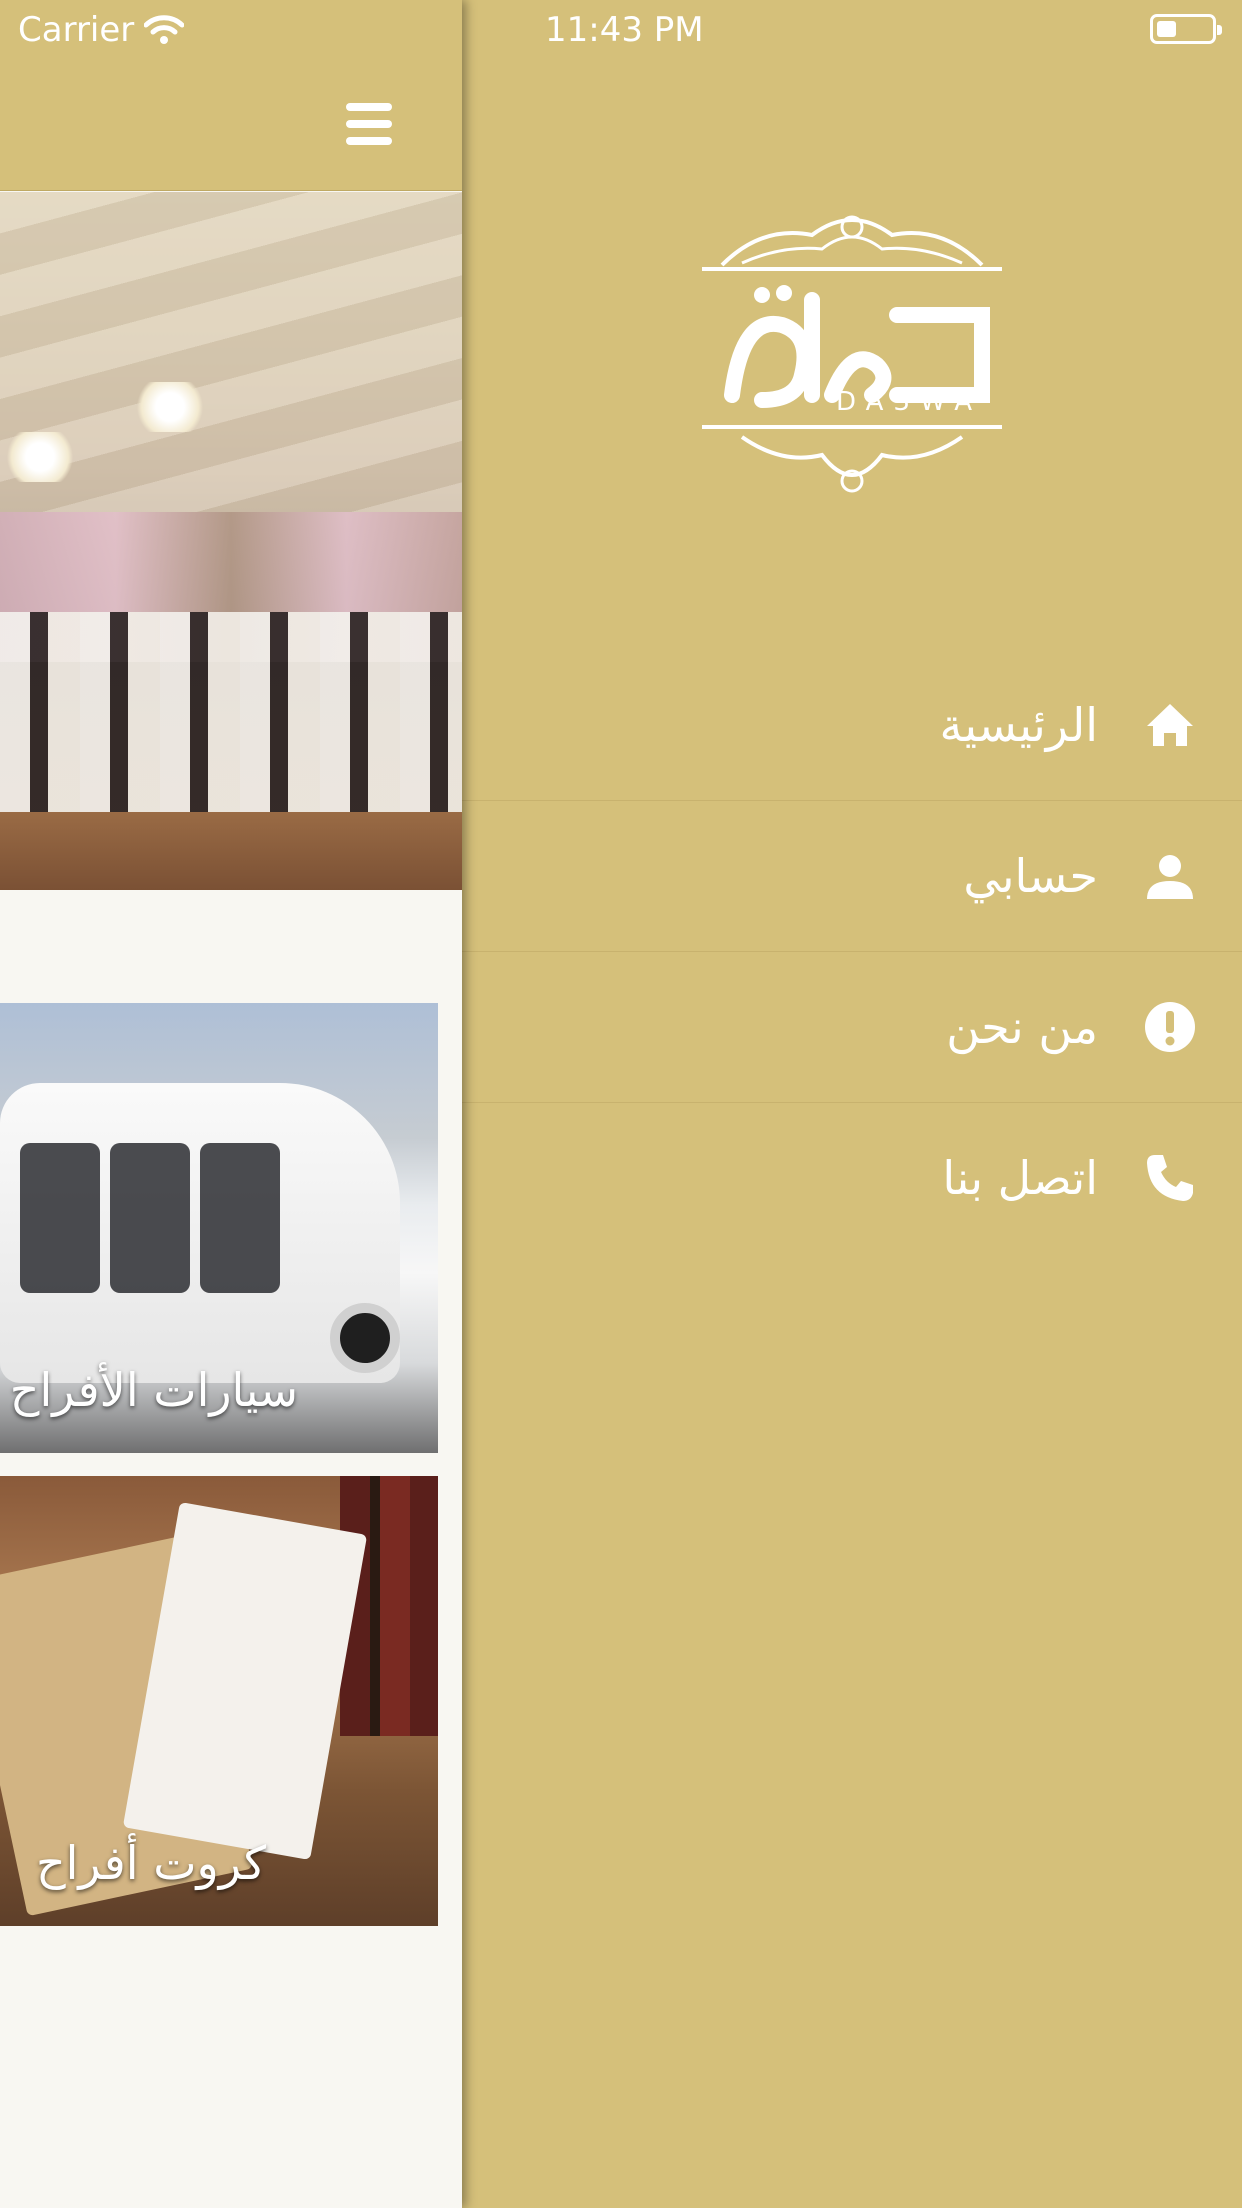 This screenshot has width=1242, height=2208. I want to click on status-carrier: Carrier, so click(101, 30).